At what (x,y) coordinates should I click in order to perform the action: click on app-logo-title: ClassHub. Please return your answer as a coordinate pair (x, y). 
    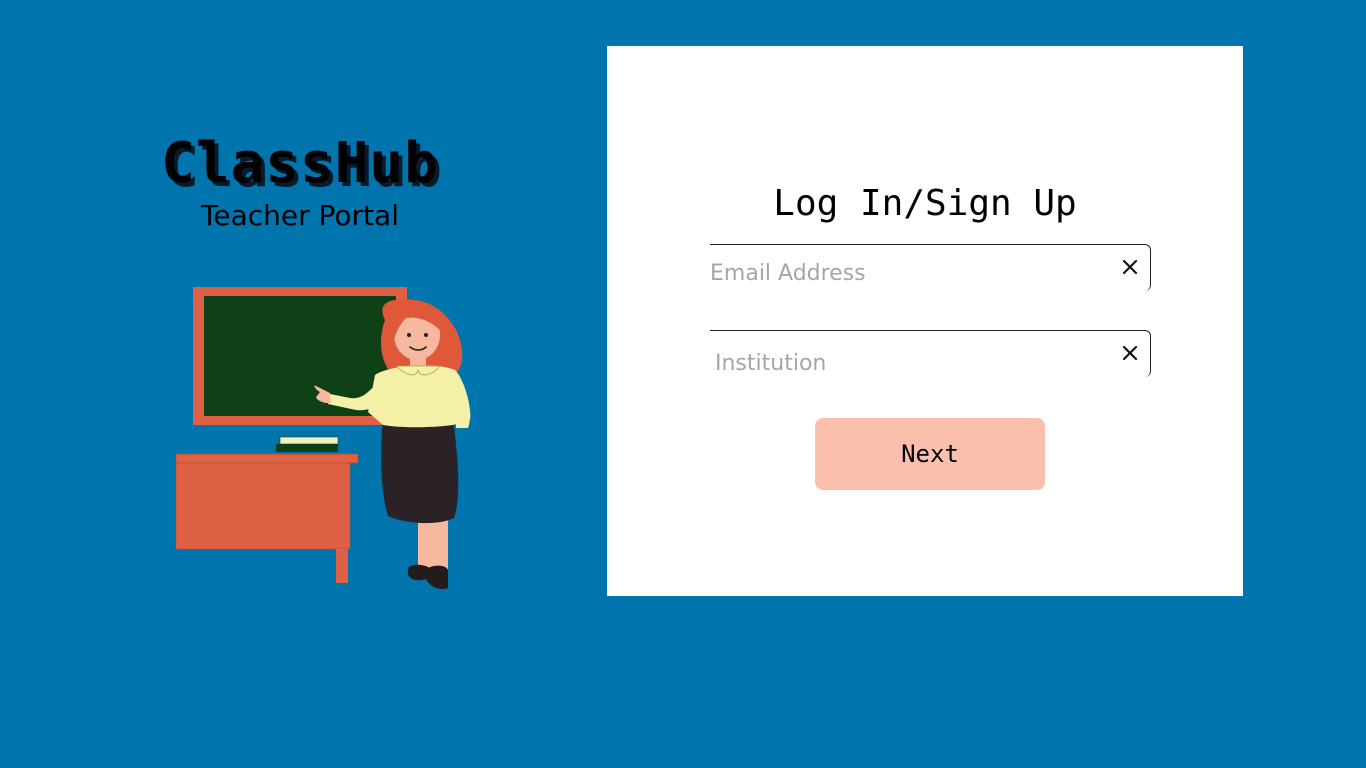
    Looking at the image, I should click on (300, 163).